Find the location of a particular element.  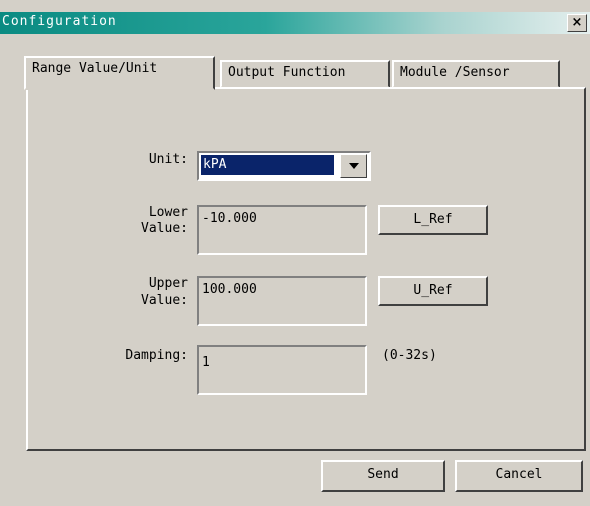

lower-value-label-line2: Value: is located at coordinates (164, 228).